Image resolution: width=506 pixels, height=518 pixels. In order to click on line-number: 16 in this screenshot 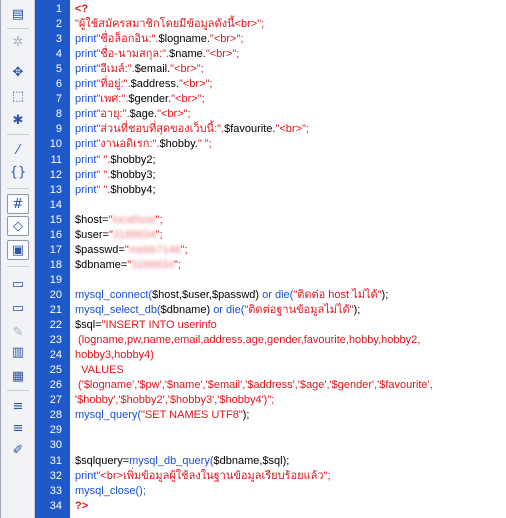, I will do `click(55, 234)`.